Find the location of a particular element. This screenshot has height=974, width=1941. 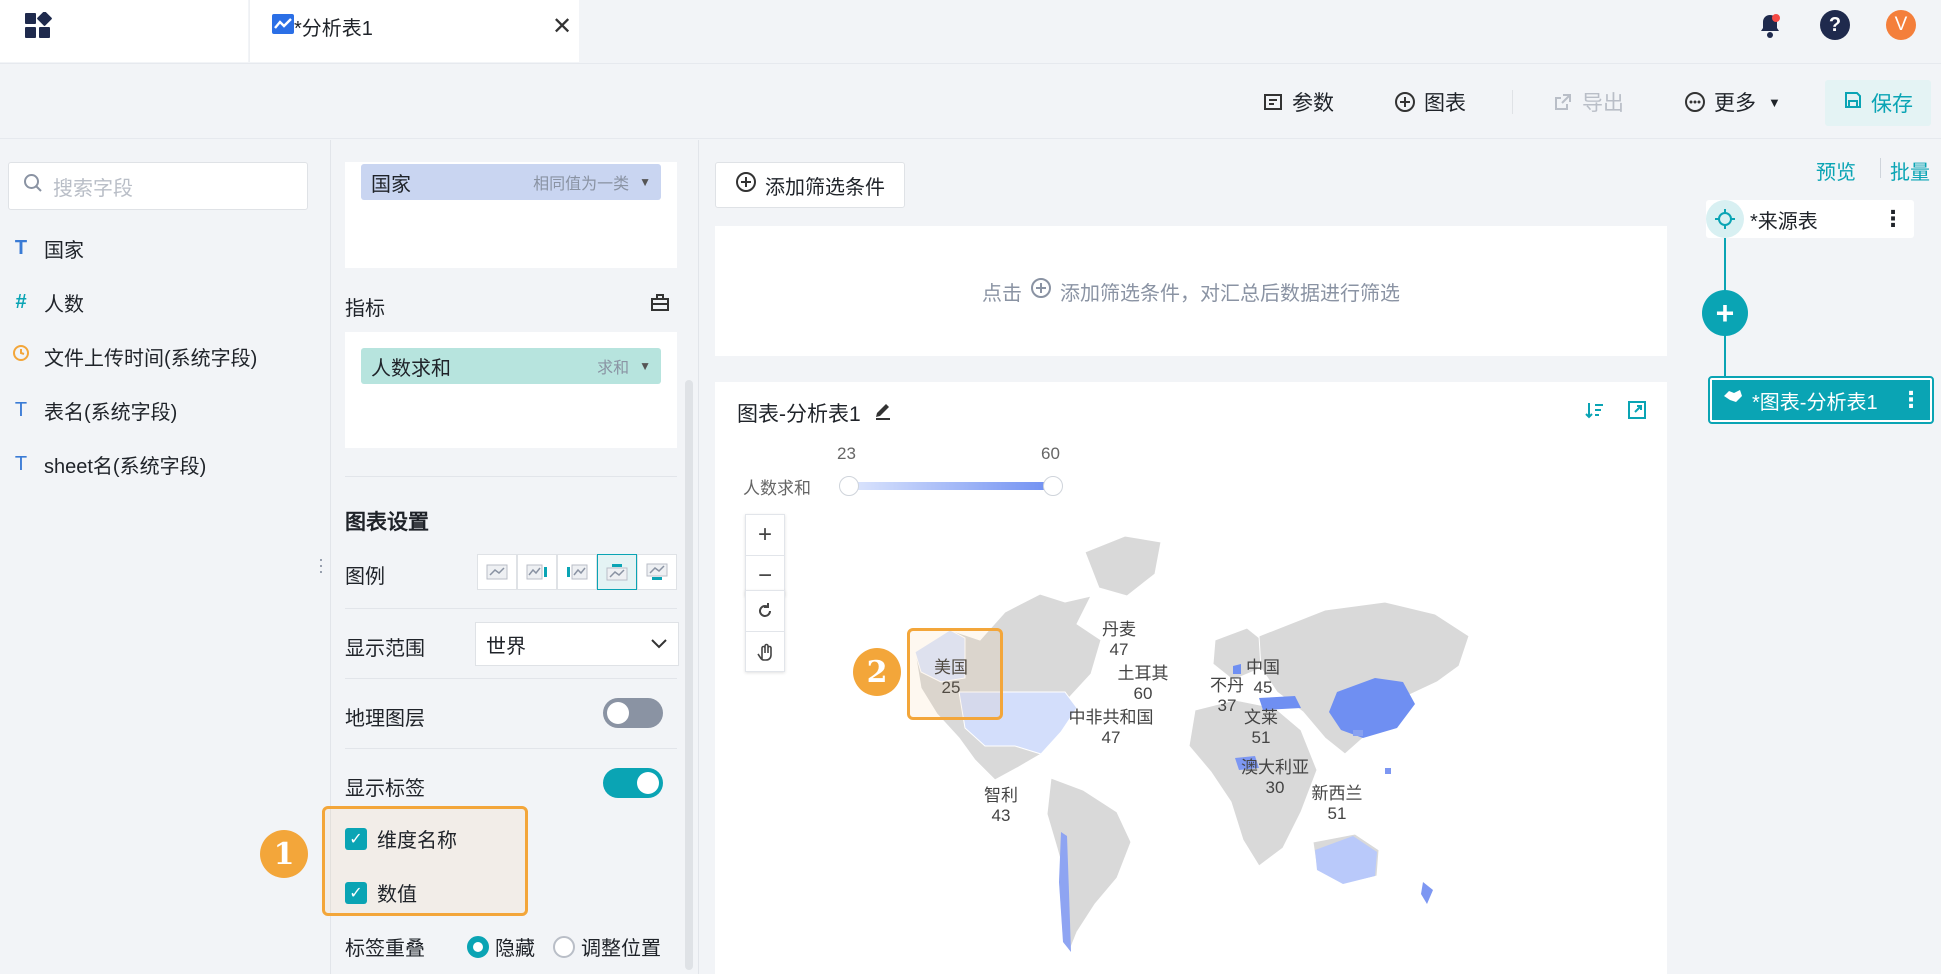

dim-name-checkbox-row: ✓ 维度名称 is located at coordinates (401, 838).